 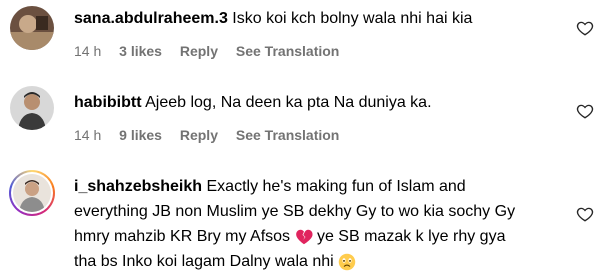 What do you see at coordinates (352, 18) in the screenshot?
I see `comment-text: Isko koi kch bolny wala nhi hai kia` at bounding box center [352, 18].